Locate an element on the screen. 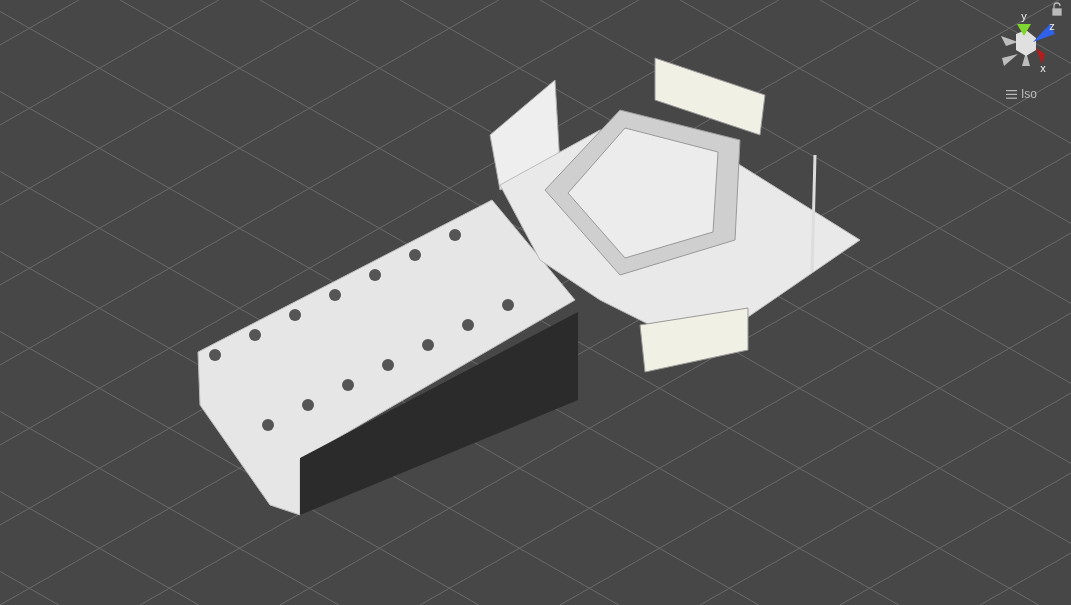 The height and width of the screenshot is (605, 1071). projection-label: Iso is located at coordinates (1029, 94).